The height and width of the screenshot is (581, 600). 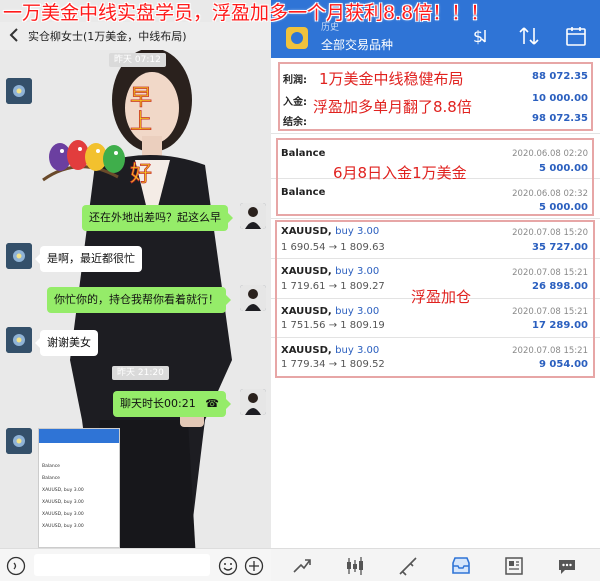 What do you see at coordinates (157, 218) in the screenshot?
I see `message-bubble-me: 还在外地出差吗？起这么早` at bounding box center [157, 218].